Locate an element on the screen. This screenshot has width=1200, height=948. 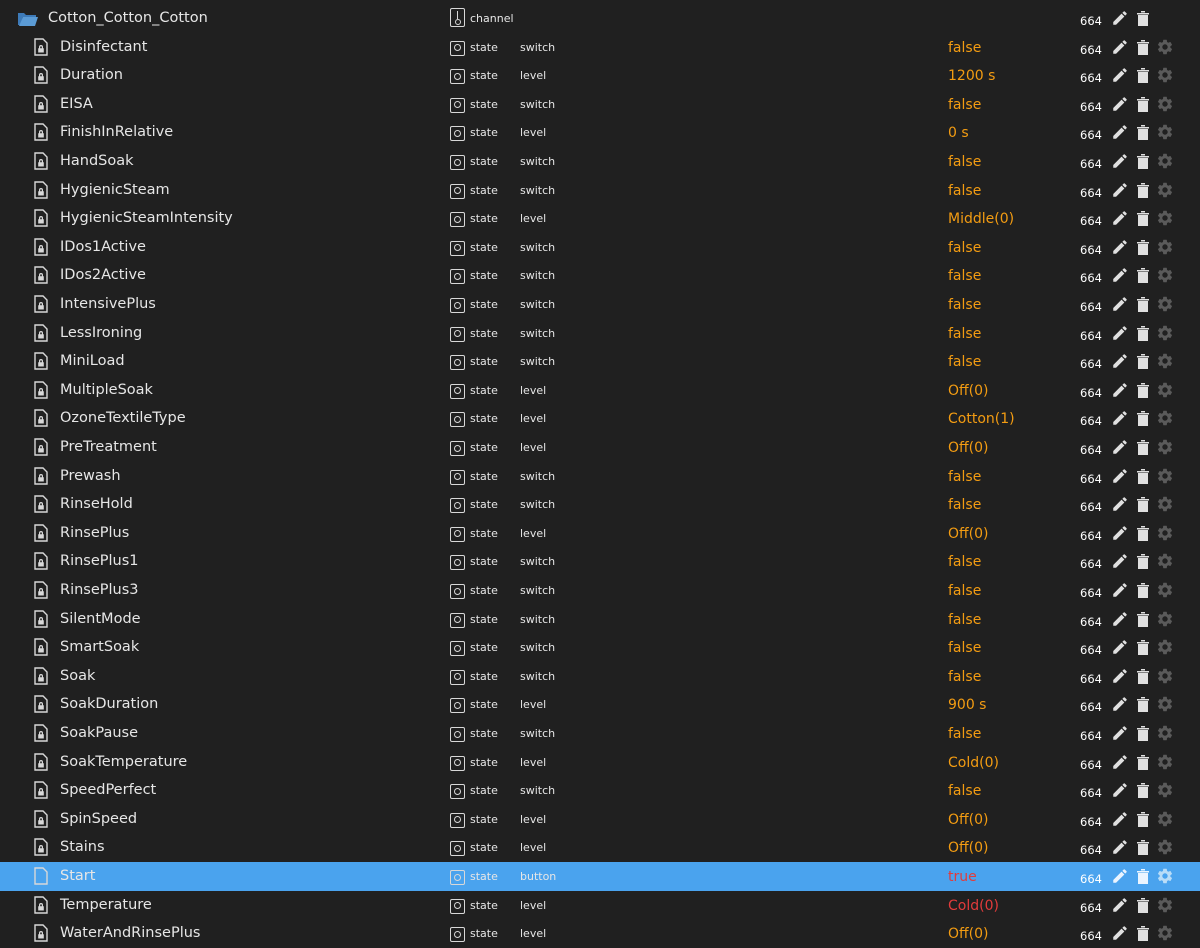
open-folder-icon is located at coordinates (28, 19).